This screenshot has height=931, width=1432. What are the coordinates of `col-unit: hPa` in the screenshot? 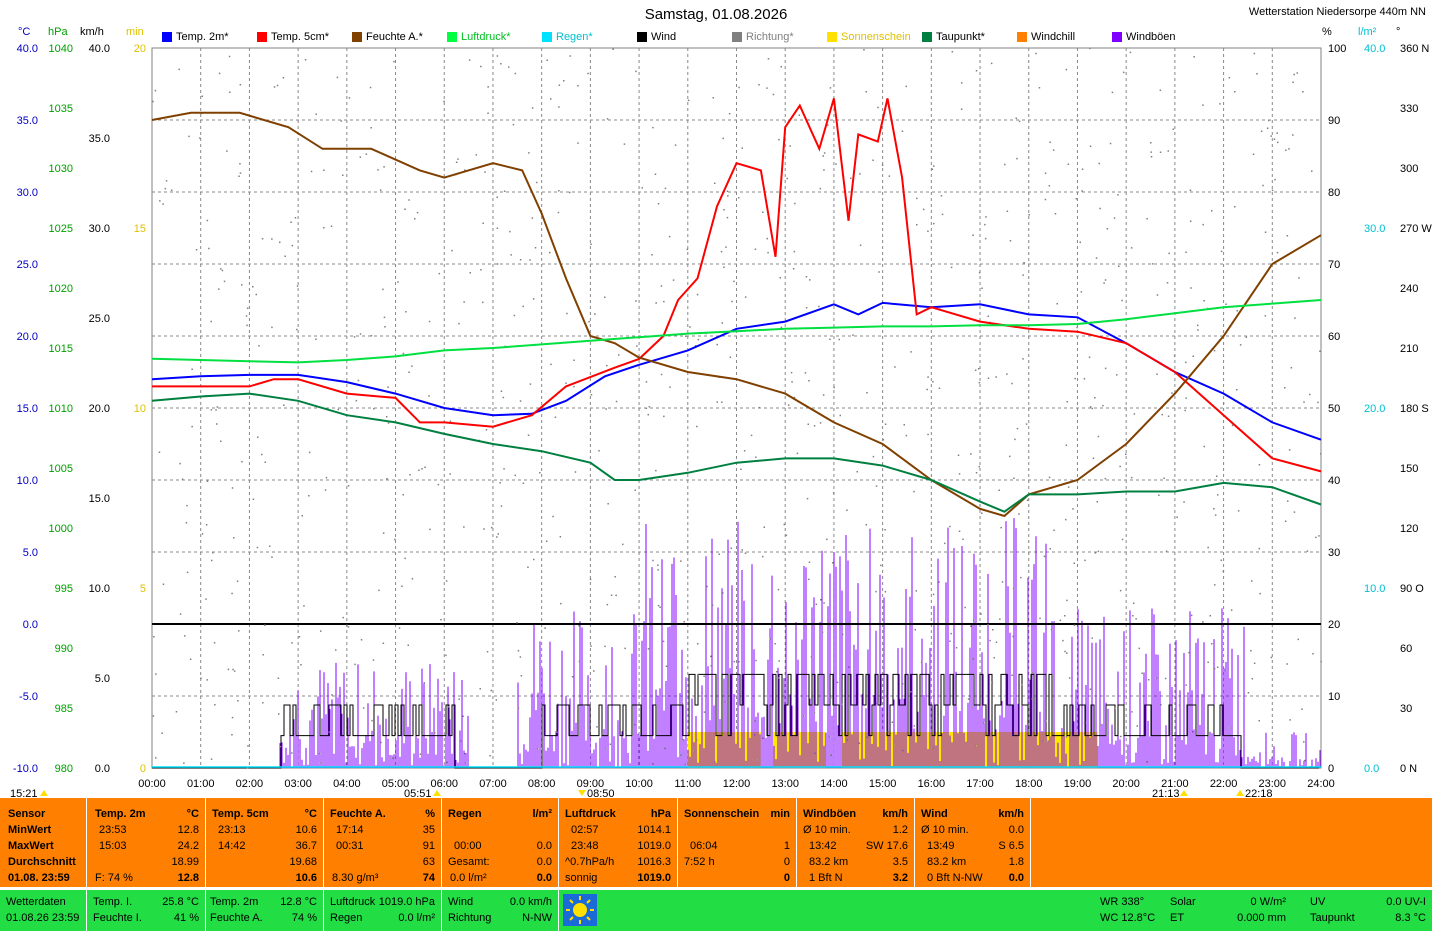 It's located at (660, 814).